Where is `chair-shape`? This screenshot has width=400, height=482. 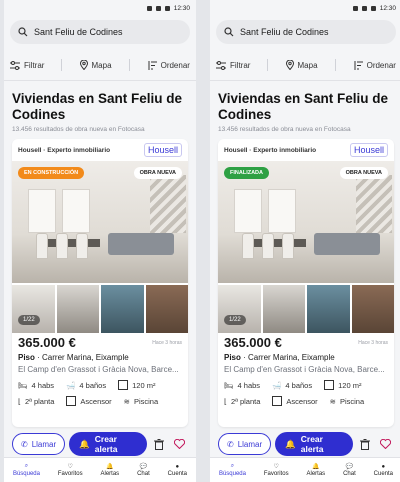 chair-shape is located at coordinates (62, 246).